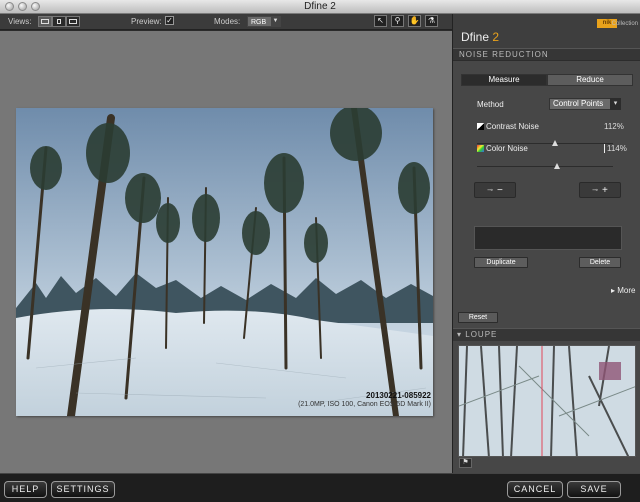 The width and height of the screenshot is (640, 502). I want to click on method-select: Control Points ▾, so click(585, 104).